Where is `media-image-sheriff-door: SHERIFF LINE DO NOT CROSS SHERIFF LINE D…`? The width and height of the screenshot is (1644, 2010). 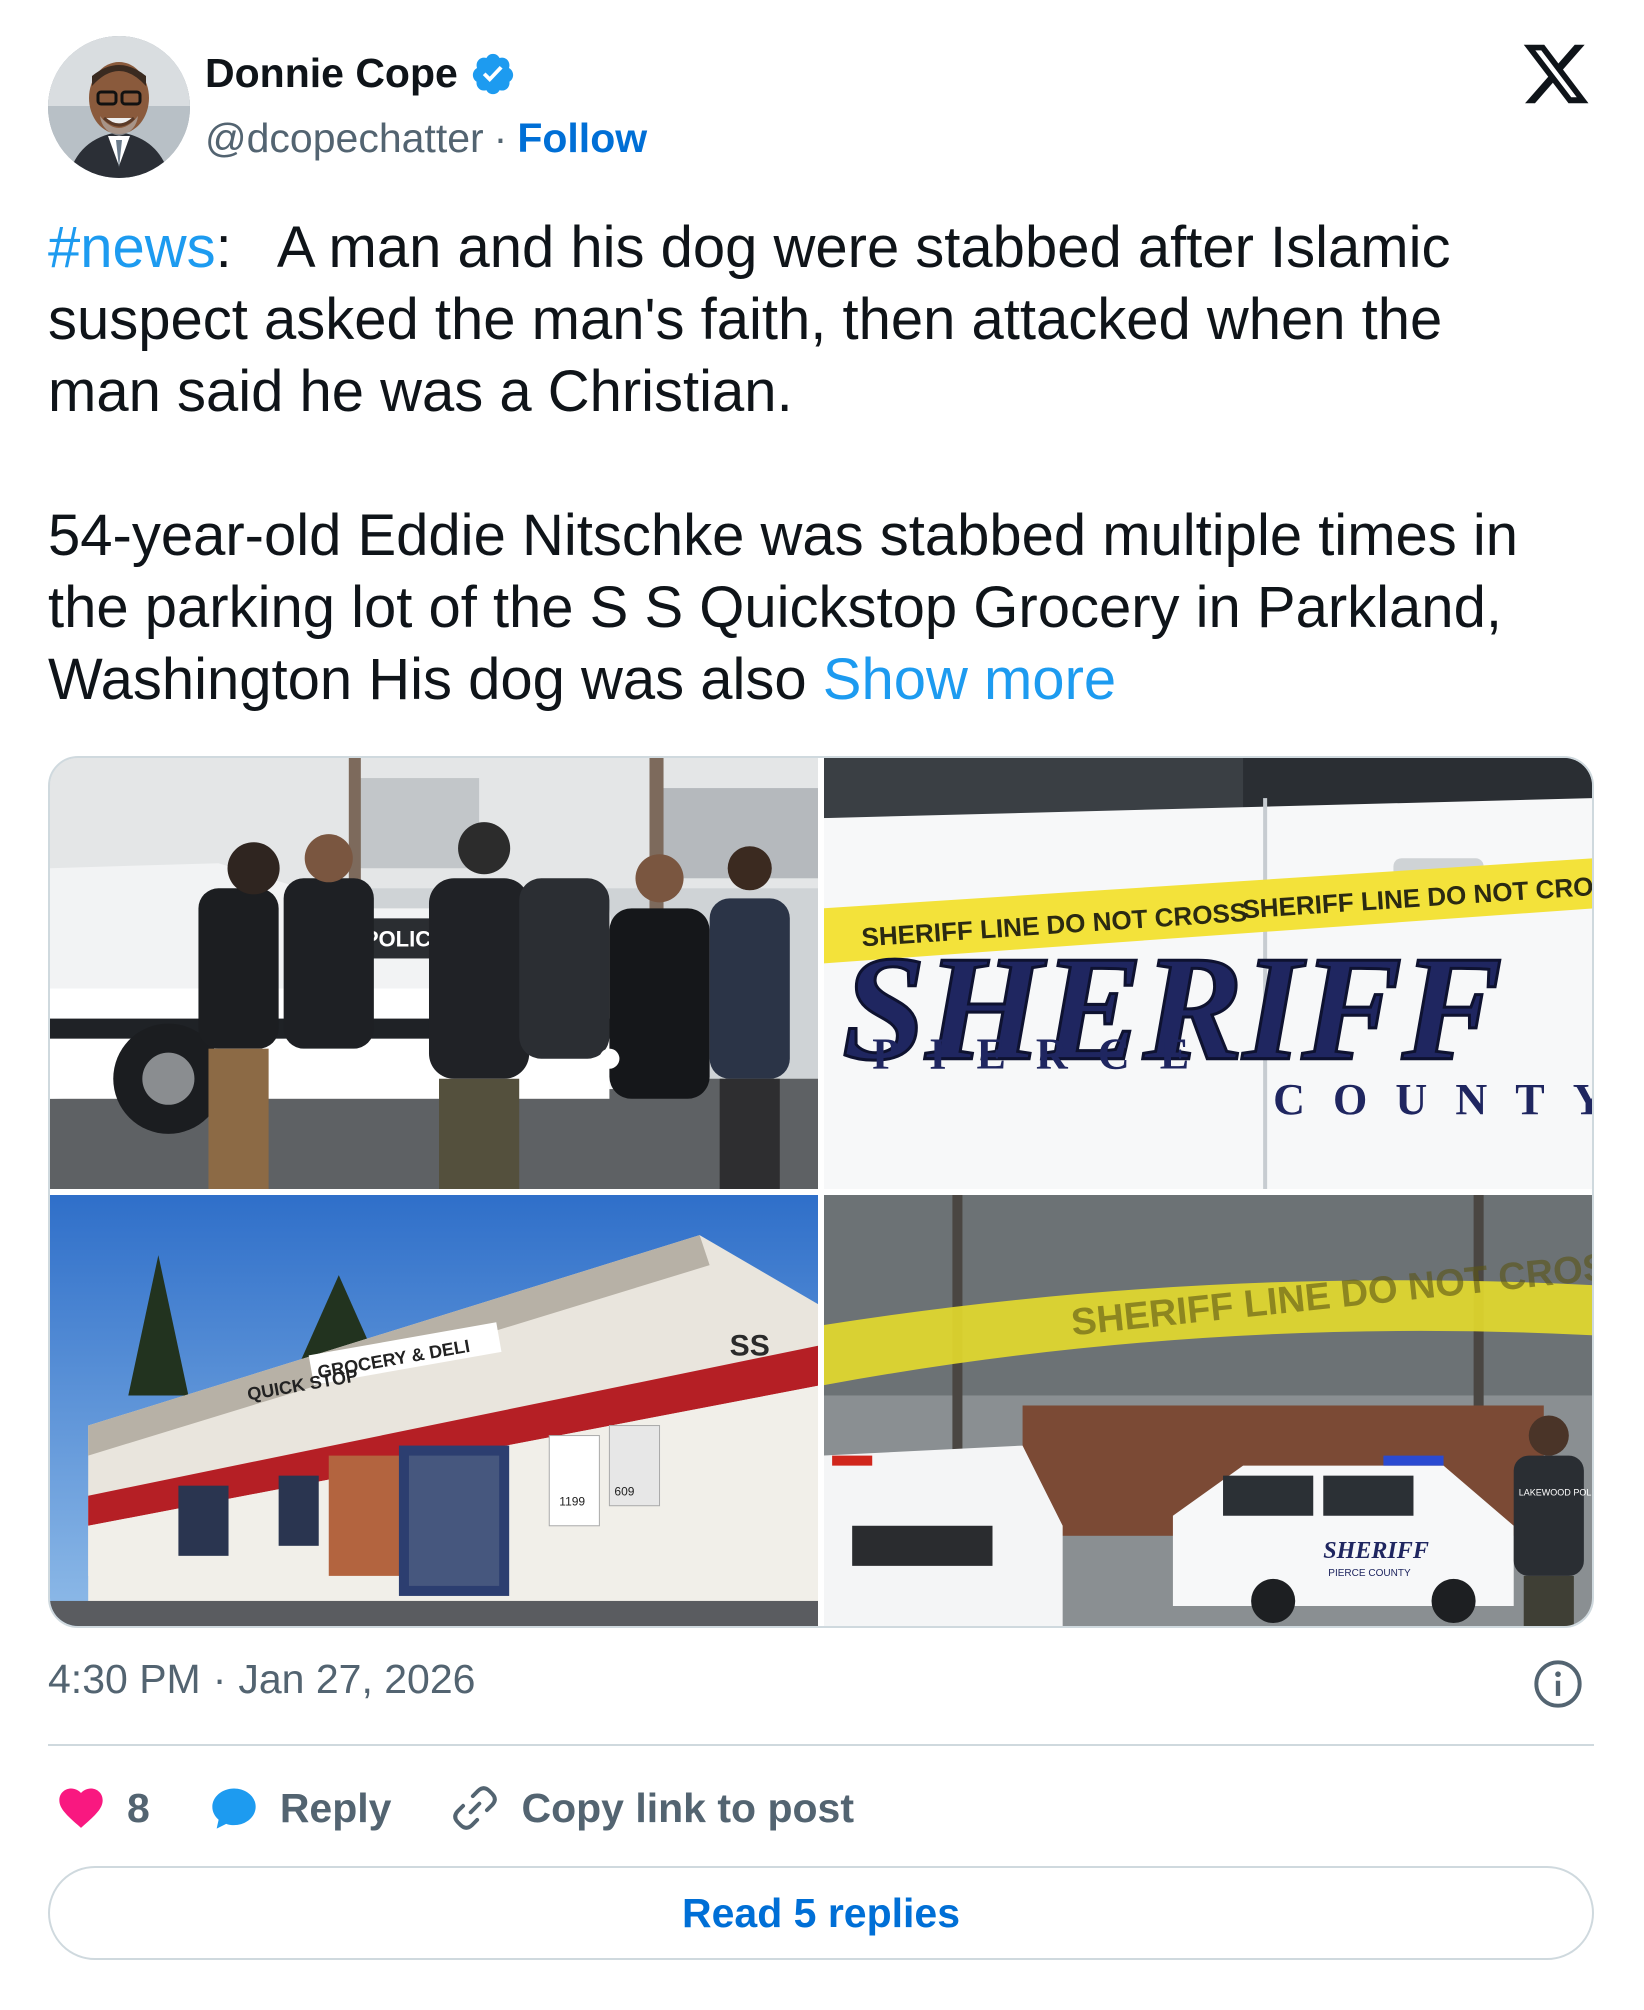 media-image-sheriff-door: SHERIFF LINE DO NOT CROSS SHERIFF LINE D… is located at coordinates (1208, 973).